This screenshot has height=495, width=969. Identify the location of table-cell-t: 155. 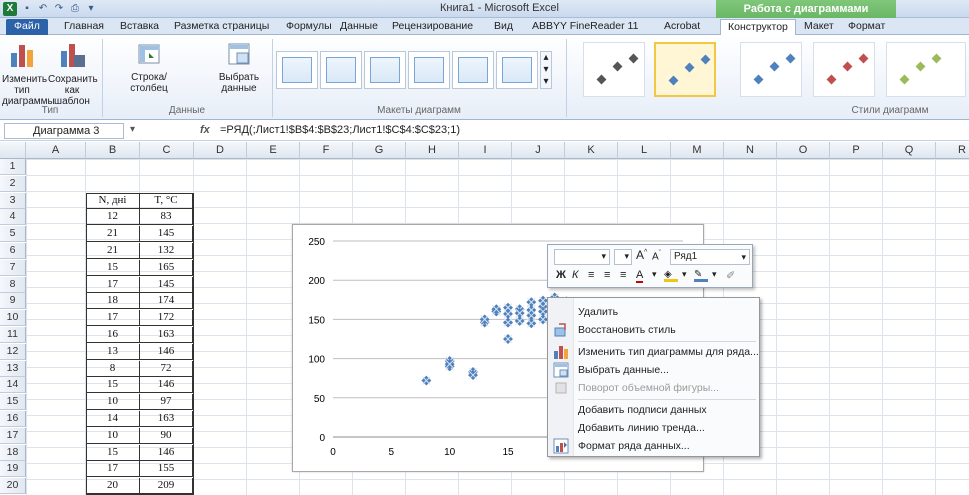
(166, 469).